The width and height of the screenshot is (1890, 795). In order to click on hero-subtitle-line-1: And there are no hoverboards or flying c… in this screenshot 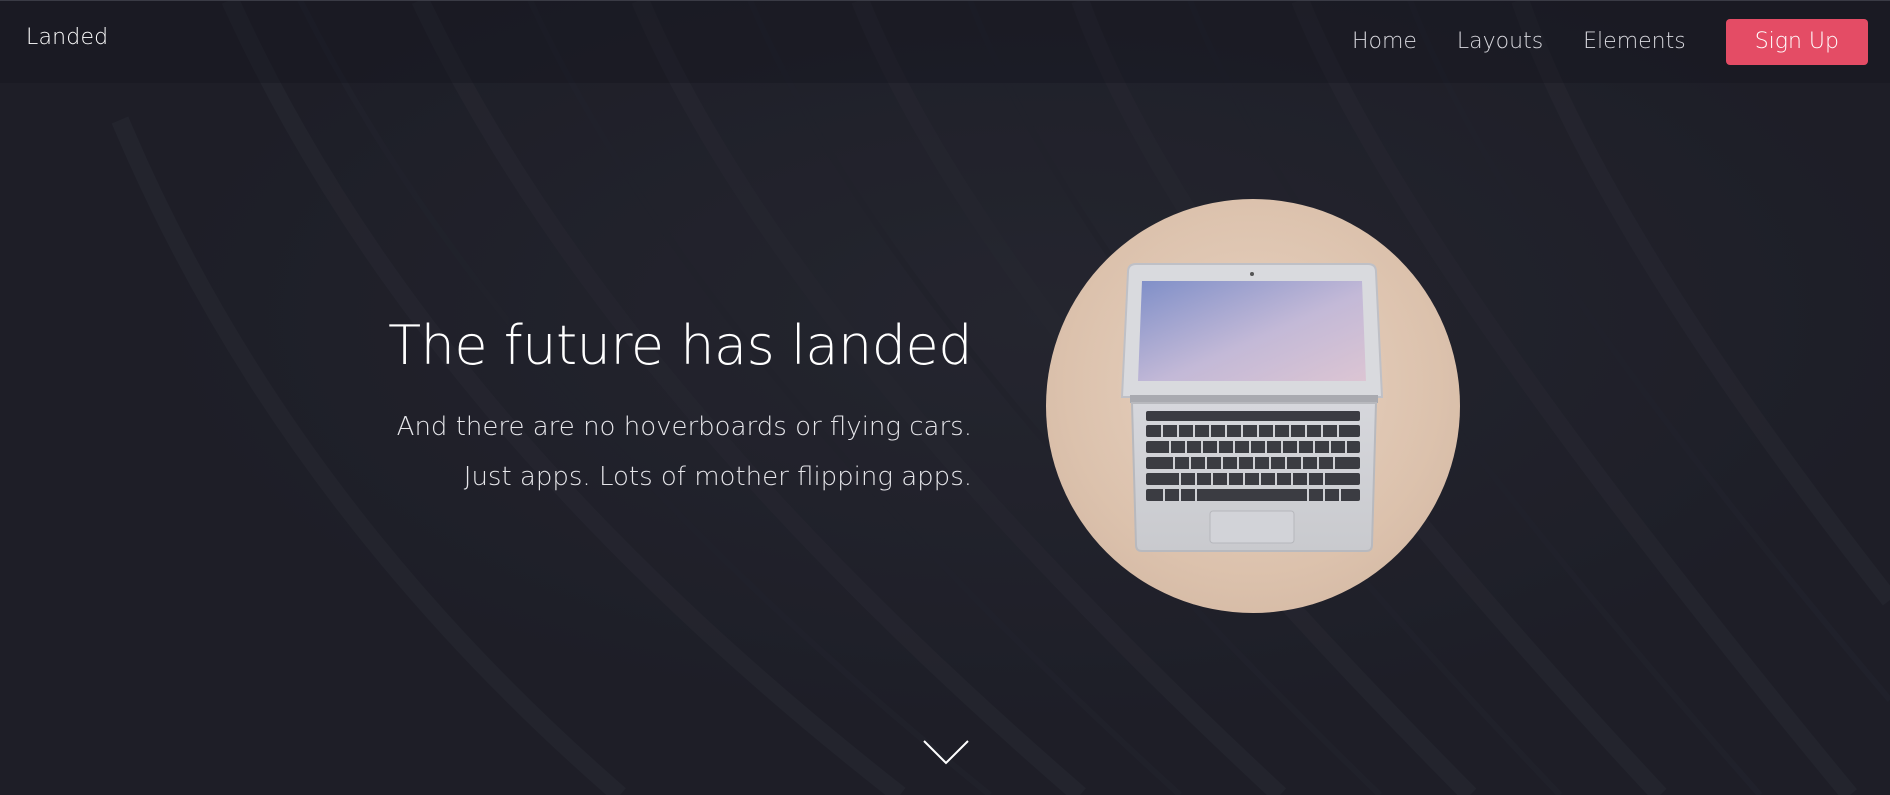, I will do `click(684, 427)`.